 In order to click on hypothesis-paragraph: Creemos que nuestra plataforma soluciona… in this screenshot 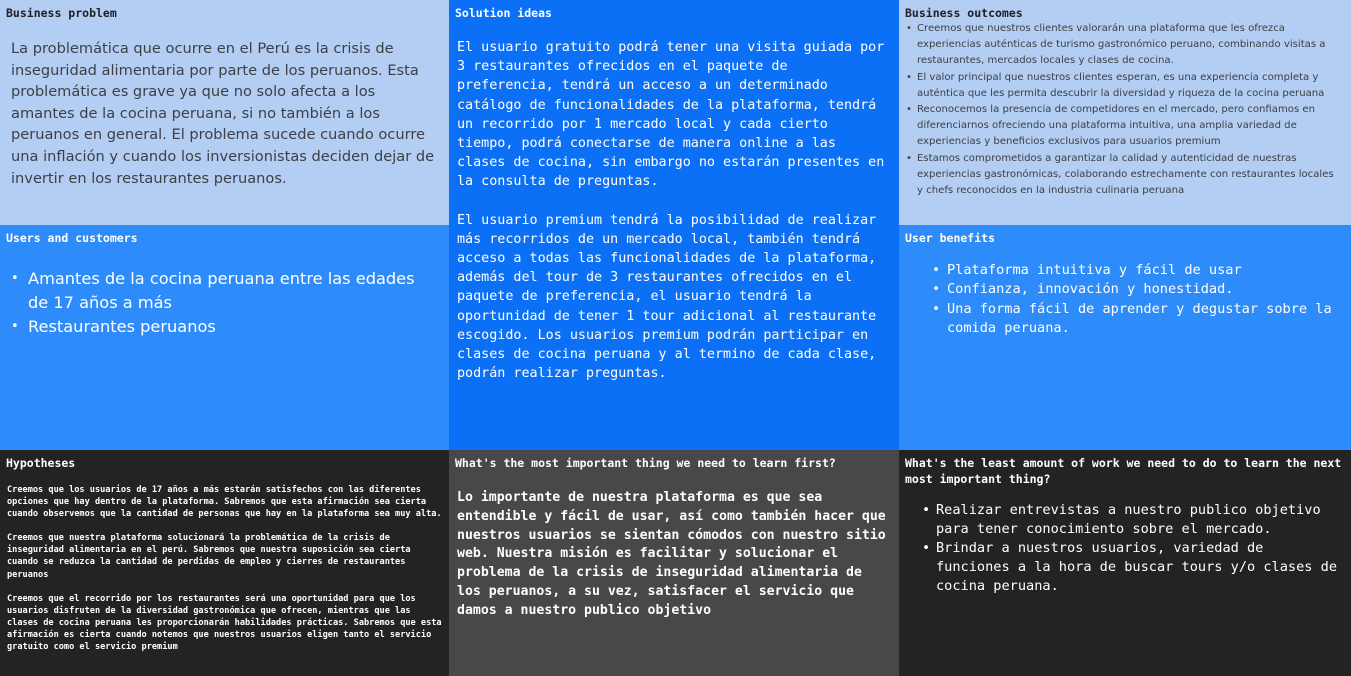, I will do `click(209, 556)`.